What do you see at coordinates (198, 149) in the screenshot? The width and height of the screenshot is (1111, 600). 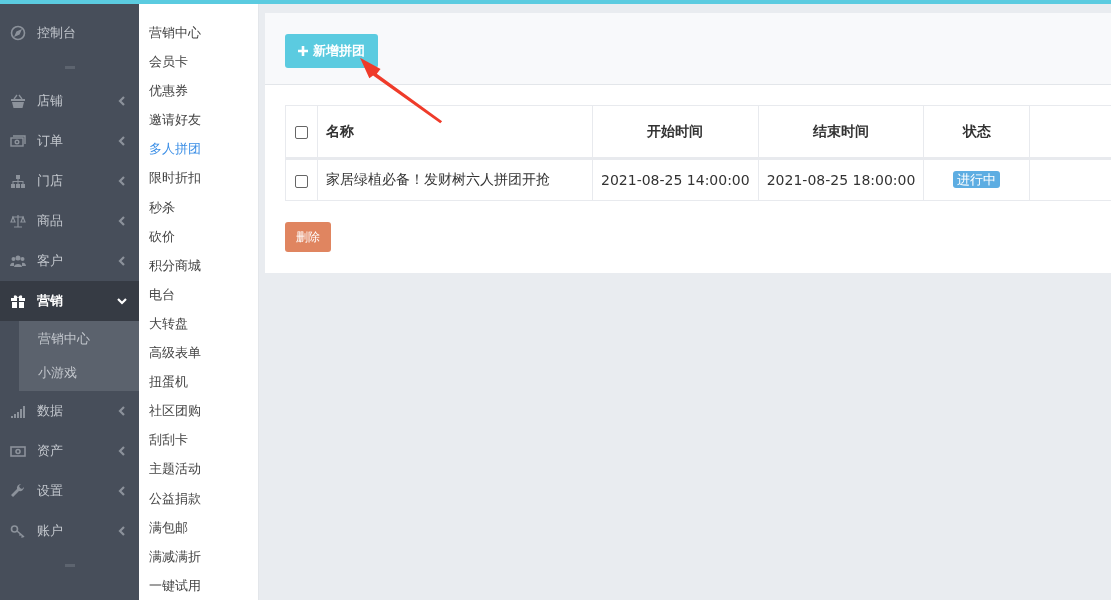 I see `menu-link: 多人拼团` at bounding box center [198, 149].